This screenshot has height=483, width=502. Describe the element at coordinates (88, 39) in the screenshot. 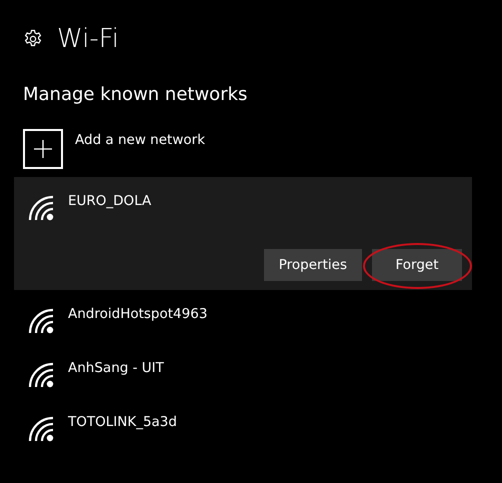

I see `page-title: Wi-Fi` at that location.